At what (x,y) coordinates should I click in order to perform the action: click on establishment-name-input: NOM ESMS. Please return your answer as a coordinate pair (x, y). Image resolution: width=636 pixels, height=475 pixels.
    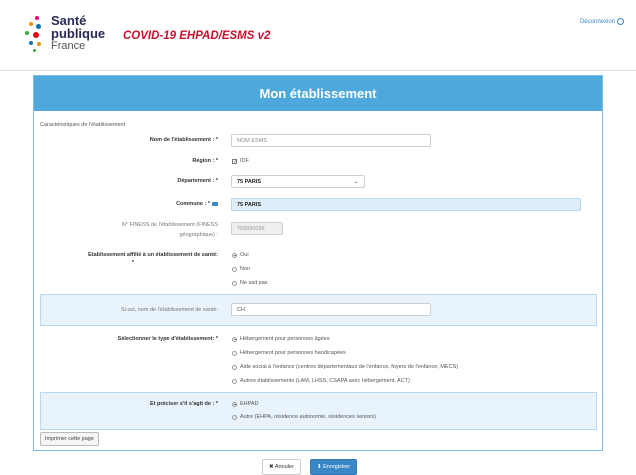
    Looking at the image, I should click on (331, 140).